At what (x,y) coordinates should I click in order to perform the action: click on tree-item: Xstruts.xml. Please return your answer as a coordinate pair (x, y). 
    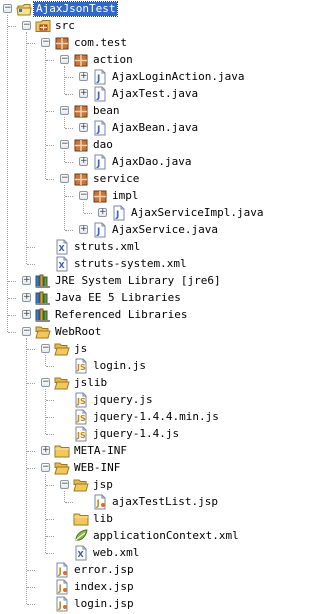
    Looking at the image, I should click on (130, 247).